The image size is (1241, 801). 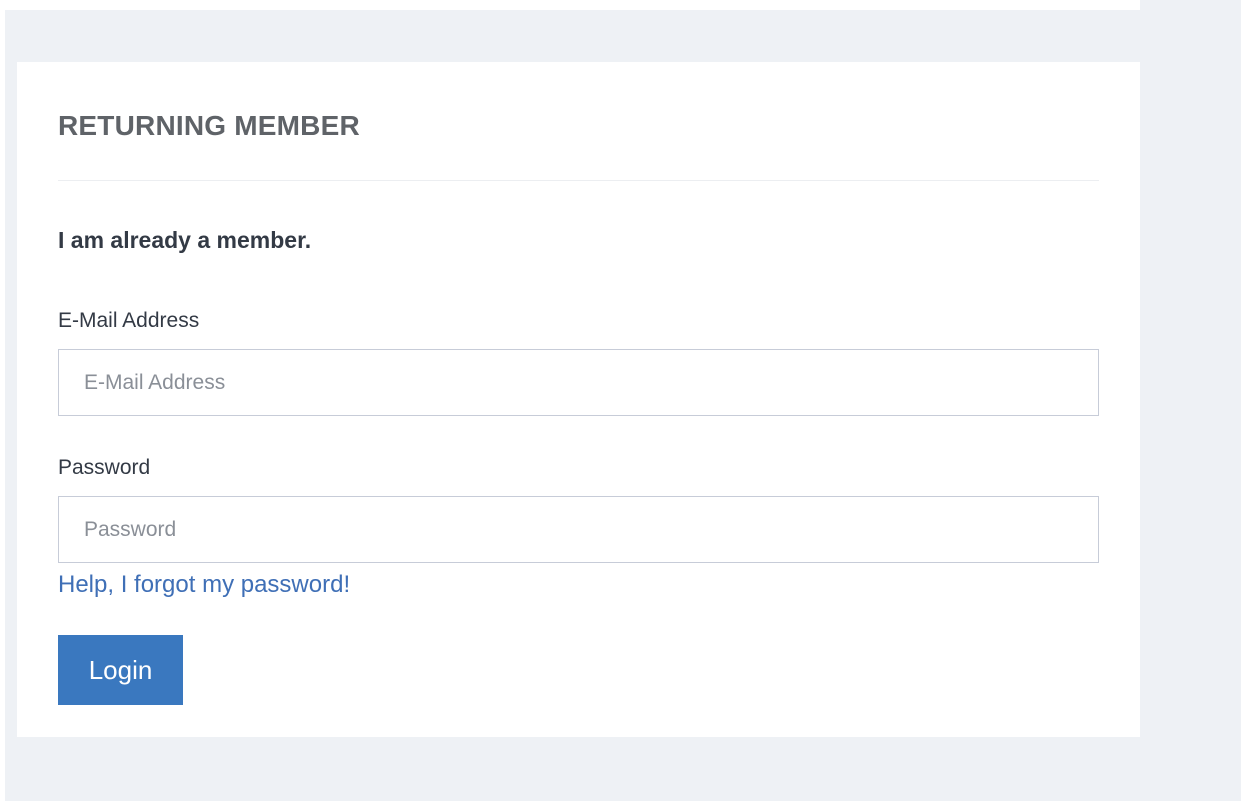 What do you see at coordinates (185, 240) in the screenshot?
I see `card-subtitle: I am already a member.` at bounding box center [185, 240].